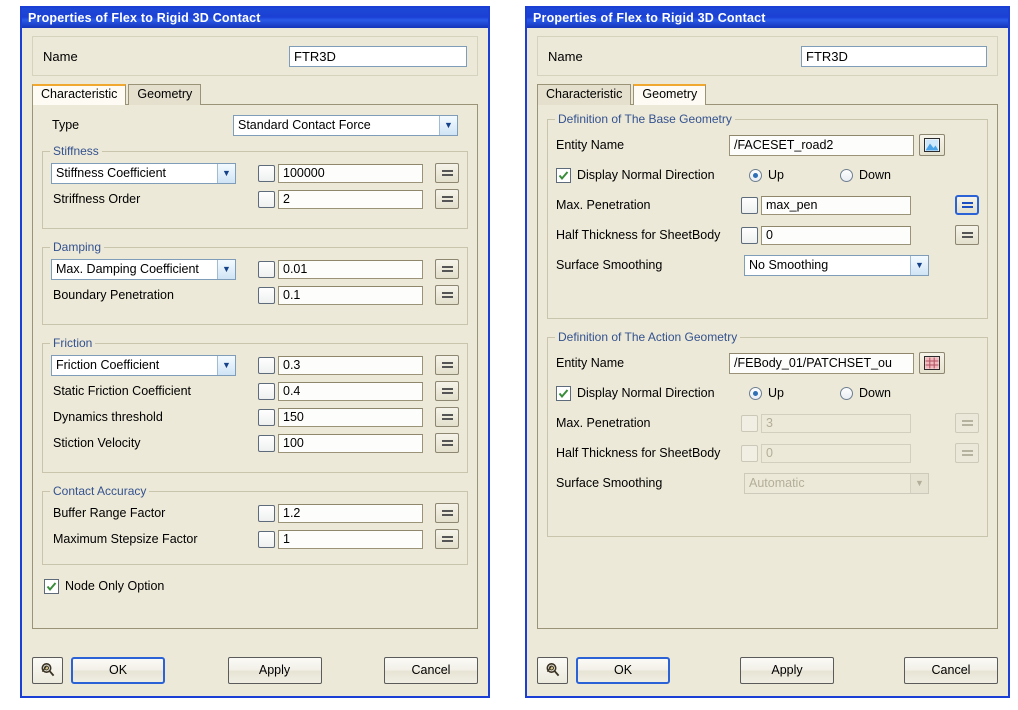 The height and width of the screenshot is (710, 1018). I want to click on maximum-stepsize-factor-expression-button, so click(447, 539).